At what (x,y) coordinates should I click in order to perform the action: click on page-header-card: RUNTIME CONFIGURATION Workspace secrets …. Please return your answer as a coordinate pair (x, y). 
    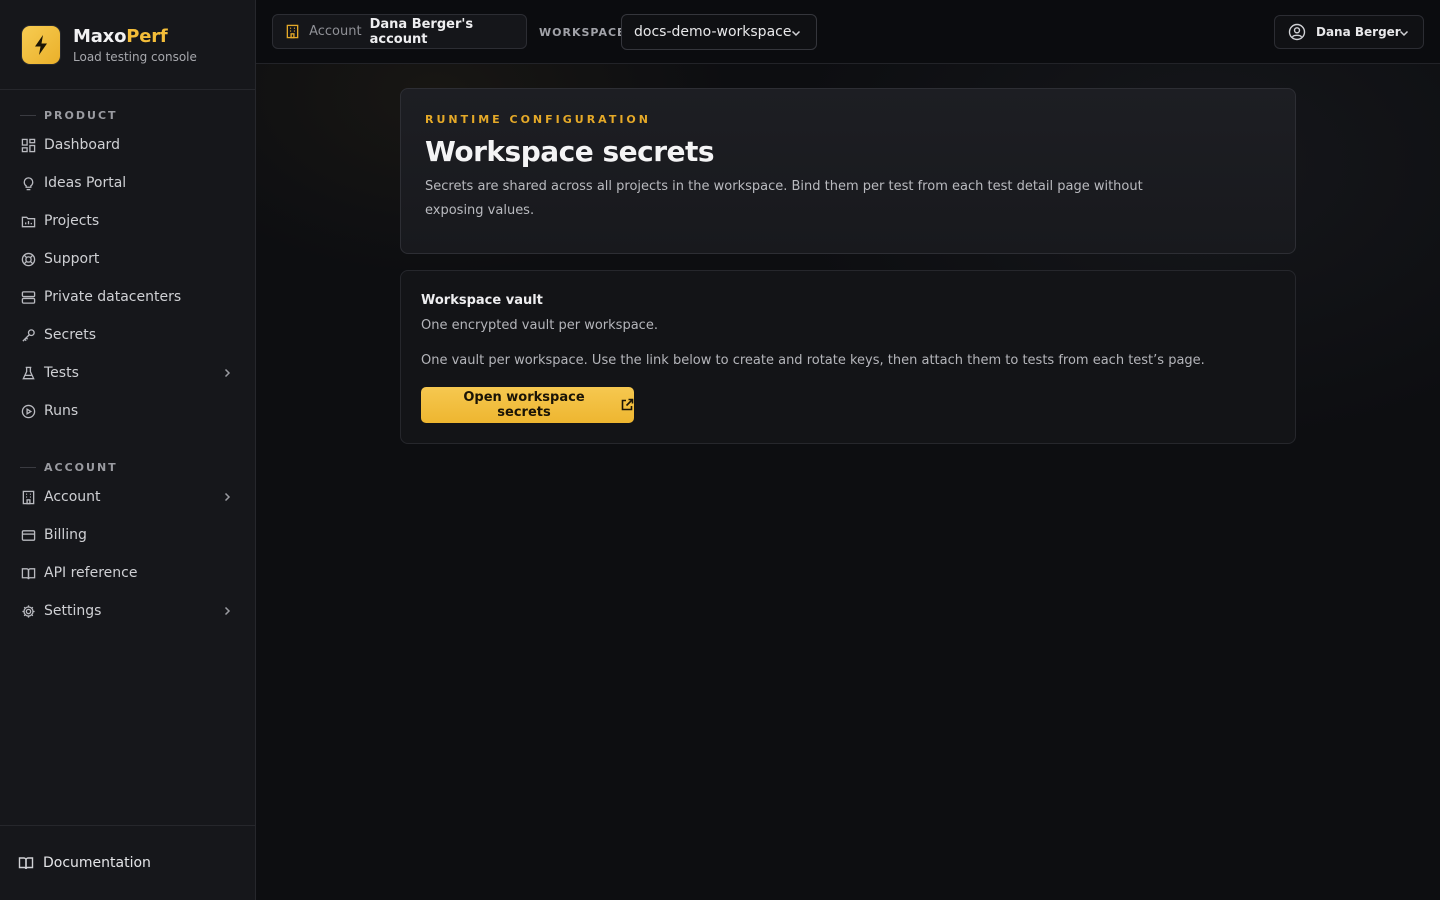
    Looking at the image, I should click on (848, 171).